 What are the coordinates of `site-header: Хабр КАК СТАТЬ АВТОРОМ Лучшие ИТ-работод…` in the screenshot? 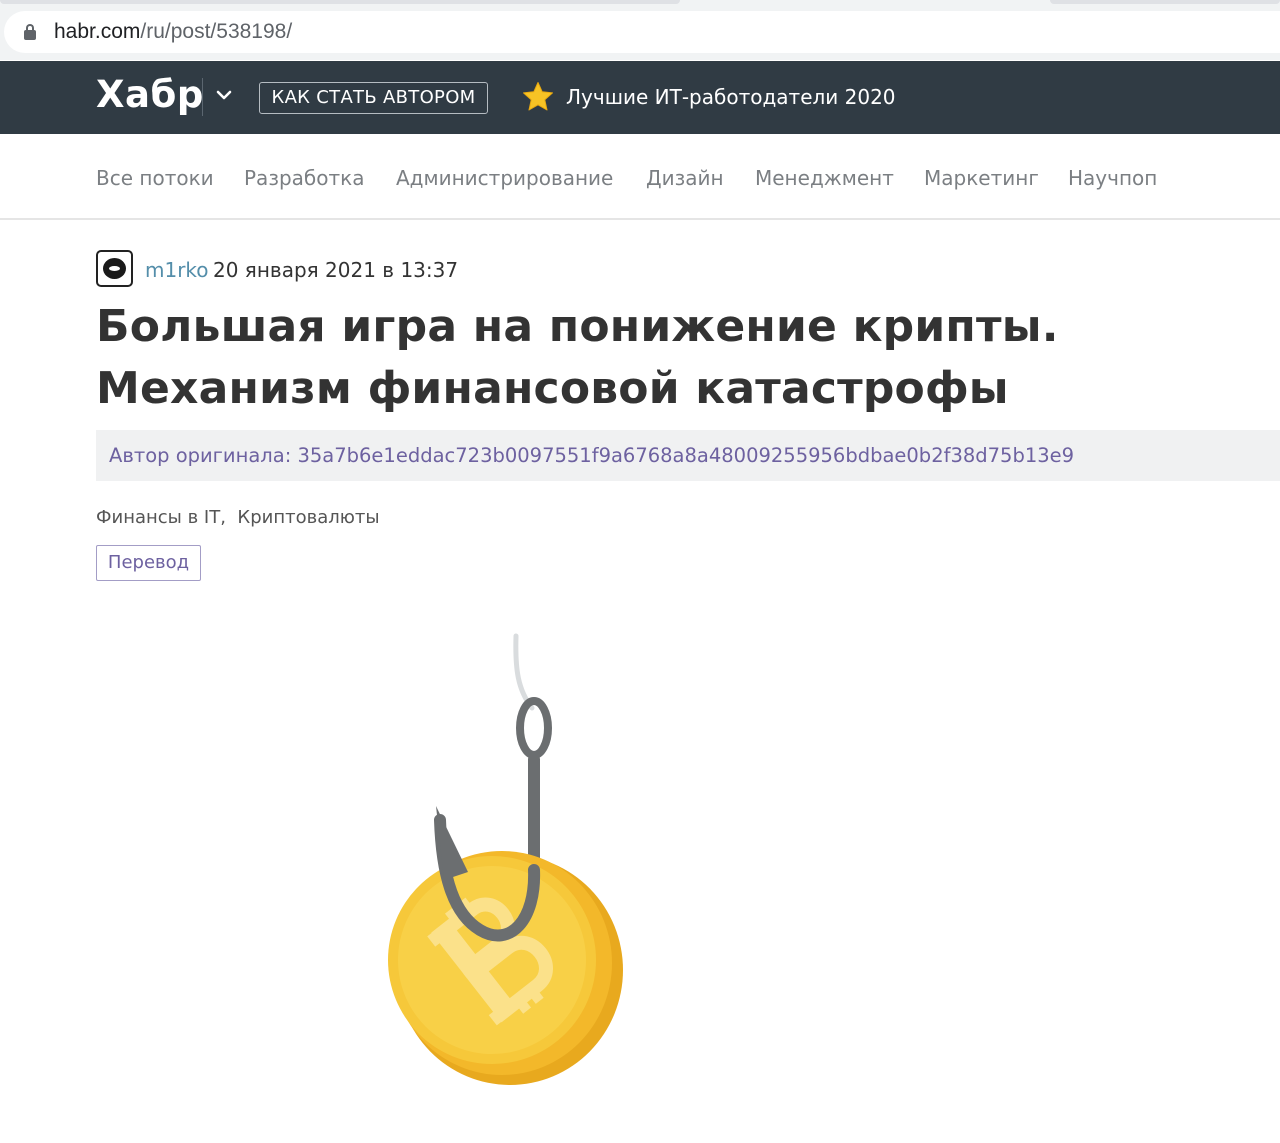 It's located at (640, 97).